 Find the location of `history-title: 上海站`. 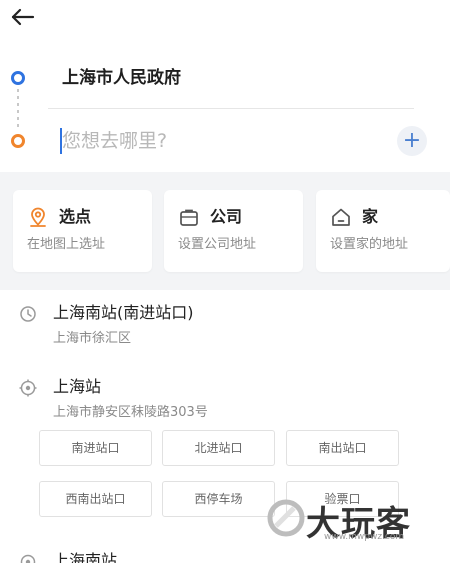

history-title: 上海站 is located at coordinates (77, 386).